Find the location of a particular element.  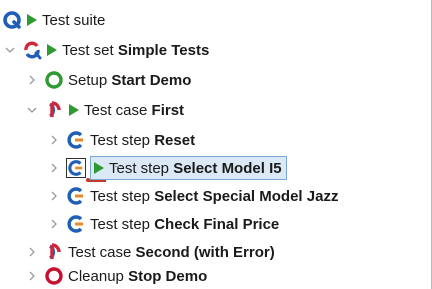

tree-node-cleanup: Cleanup Stop Demo is located at coordinates (116, 276).